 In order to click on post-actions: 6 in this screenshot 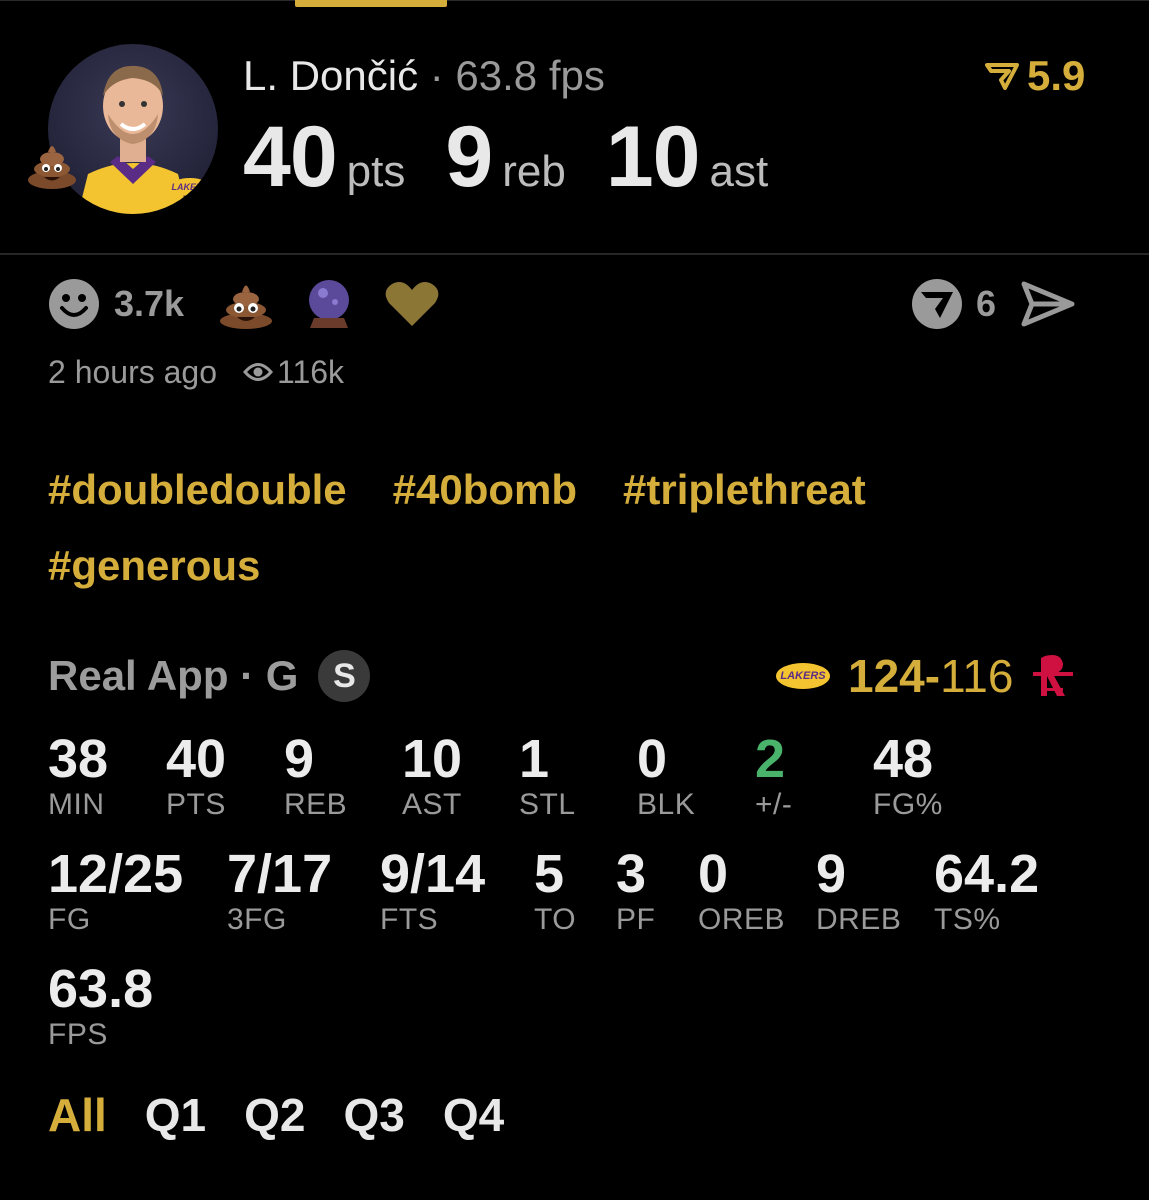, I will do `click(993, 304)`.